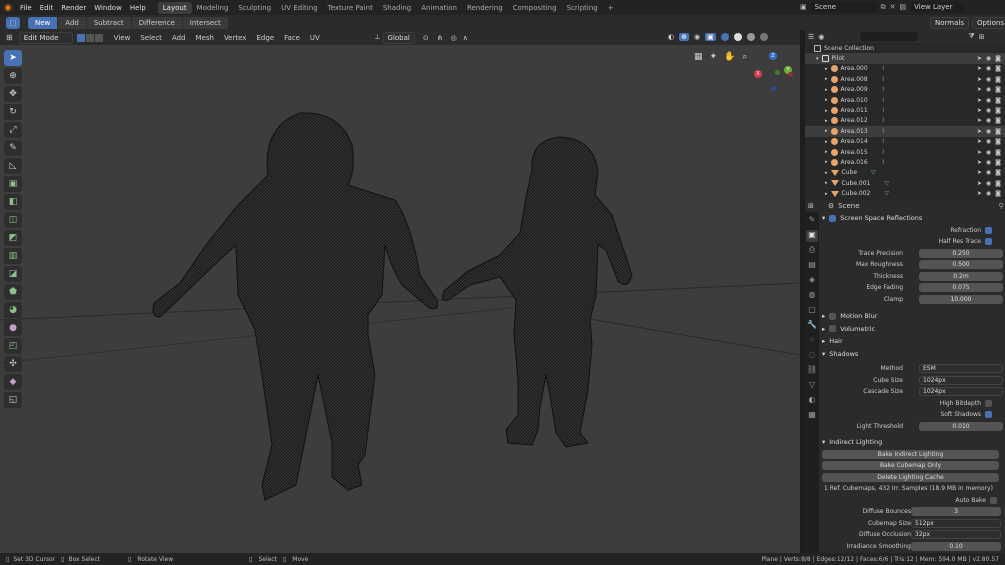 Image resolution: width=1005 pixels, height=565 pixels. What do you see at coordinates (98, 37) in the screenshot?
I see `face-select-icon` at bounding box center [98, 37].